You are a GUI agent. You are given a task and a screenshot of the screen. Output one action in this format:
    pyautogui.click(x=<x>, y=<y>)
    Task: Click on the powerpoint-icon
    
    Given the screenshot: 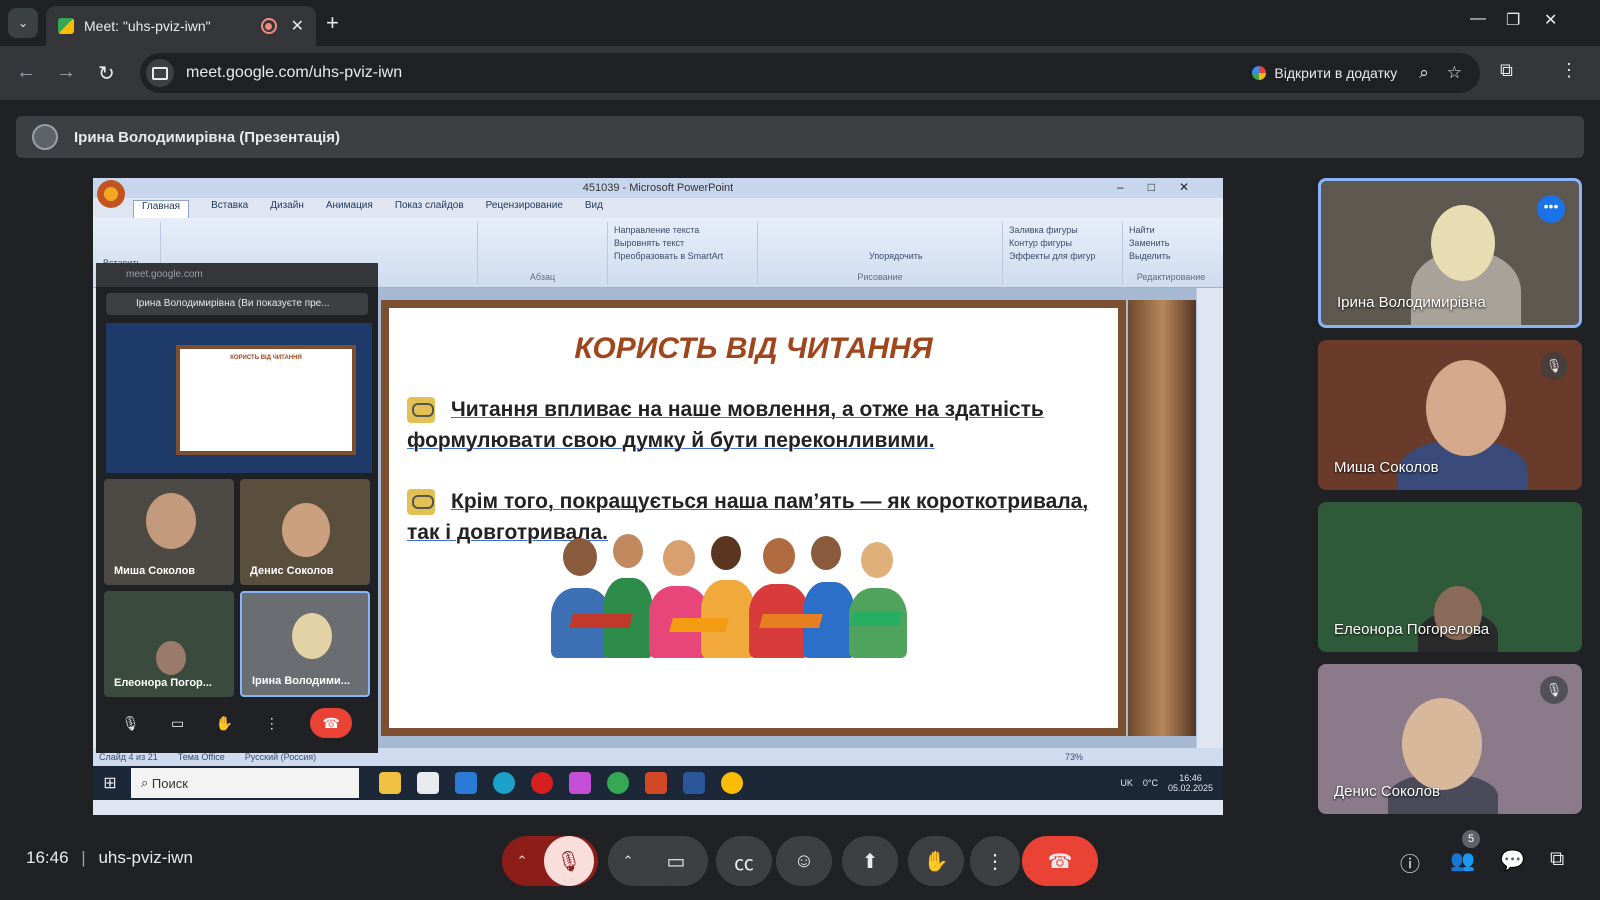 What is the action you would take?
    pyautogui.click(x=656, y=783)
    